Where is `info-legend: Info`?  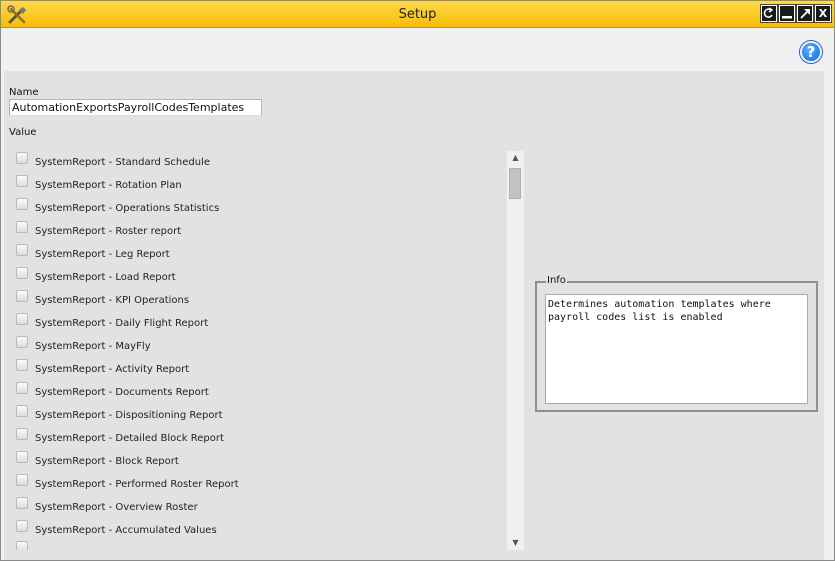 info-legend: Info is located at coordinates (556, 280).